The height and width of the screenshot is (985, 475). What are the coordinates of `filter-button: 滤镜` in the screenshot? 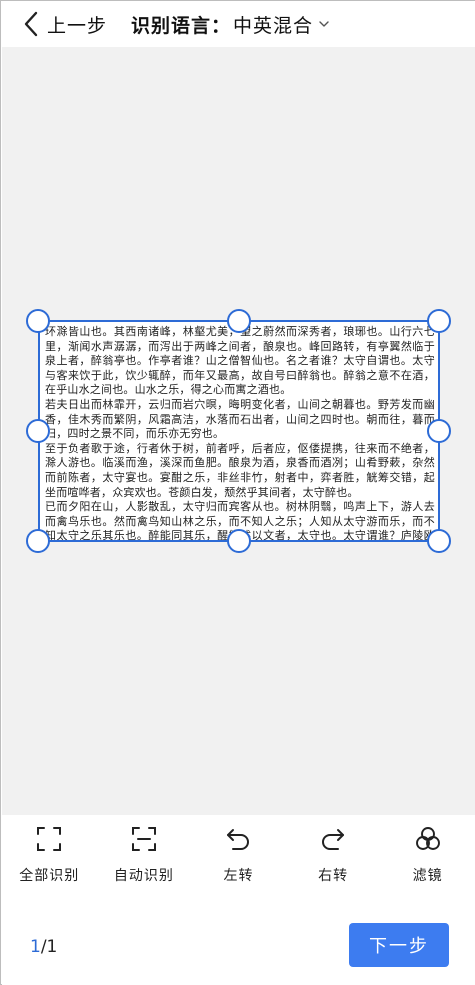 It's located at (428, 857).